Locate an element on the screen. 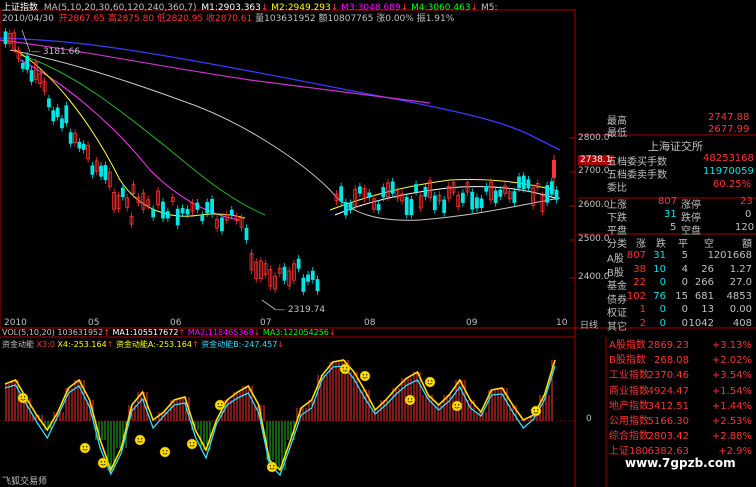 The image size is (756, 487). quote-ratio-label: 委比 is located at coordinates (617, 188).